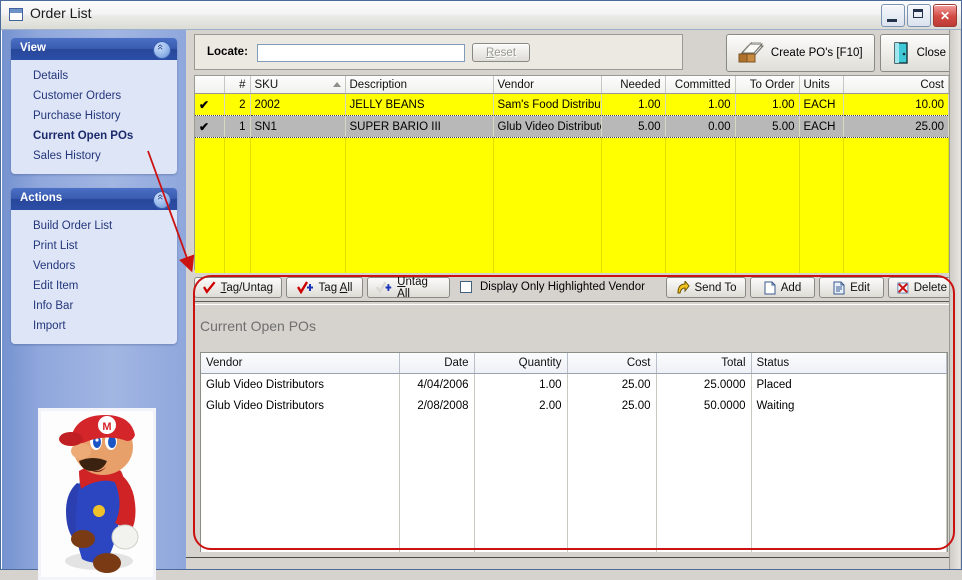 This screenshot has width=962, height=580. I want to click on col-committed: Committed, so click(700, 85).